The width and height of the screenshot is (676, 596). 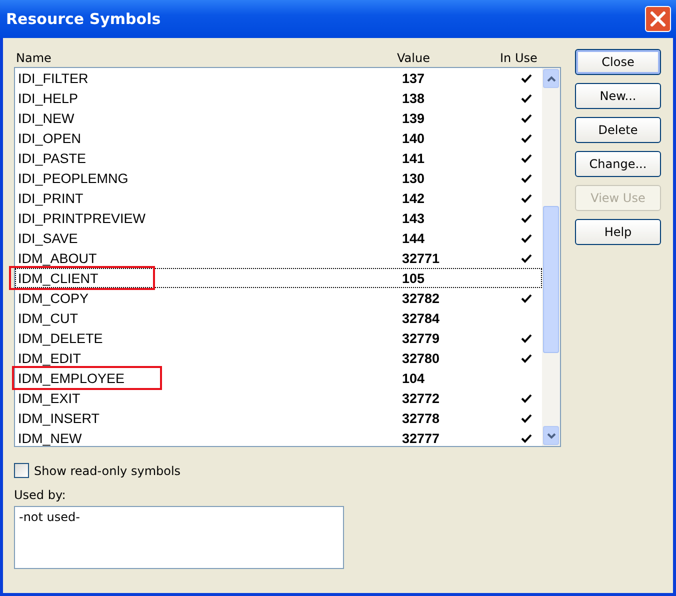 What do you see at coordinates (414, 378) in the screenshot?
I see `symbol-value: 104` at bounding box center [414, 378].